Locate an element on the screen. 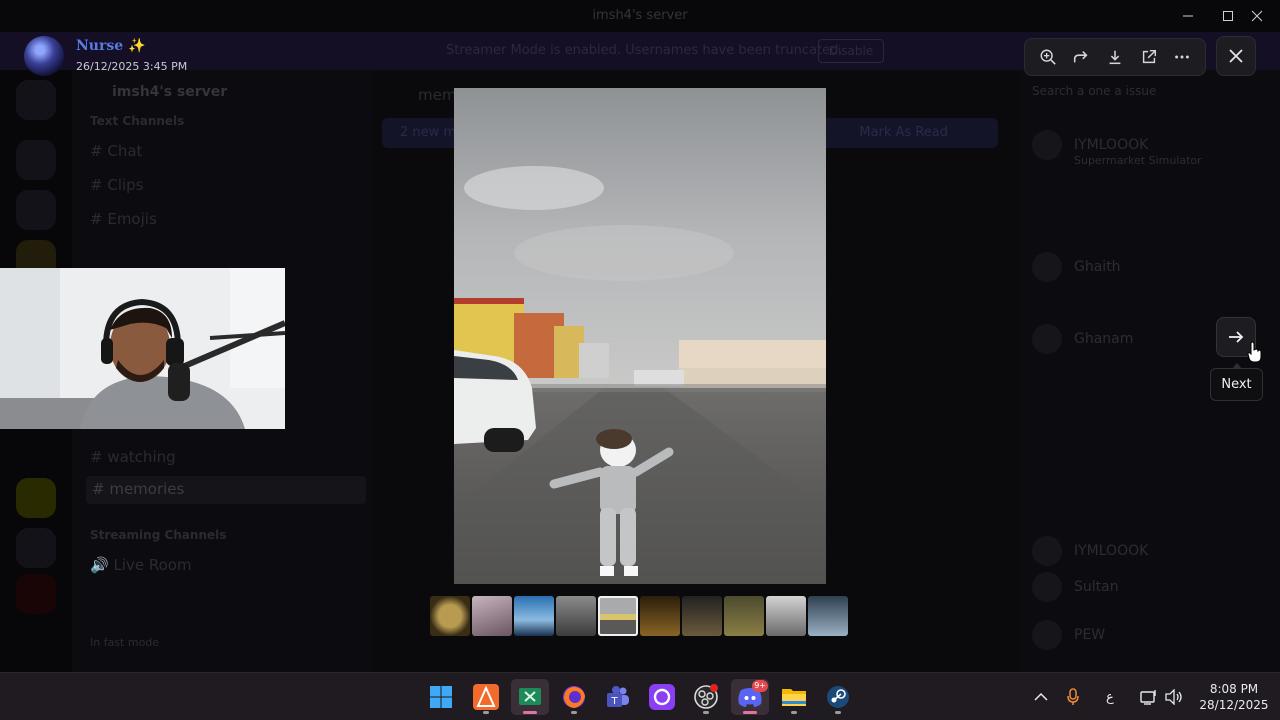  channel-clips: # Clips is located at coordinates (117, 185).